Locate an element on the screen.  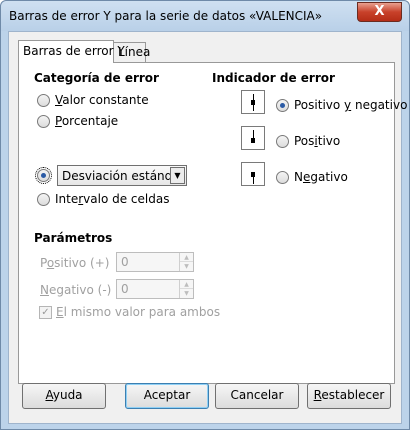
negative-value: 0 is located at coordinates (125, 289).